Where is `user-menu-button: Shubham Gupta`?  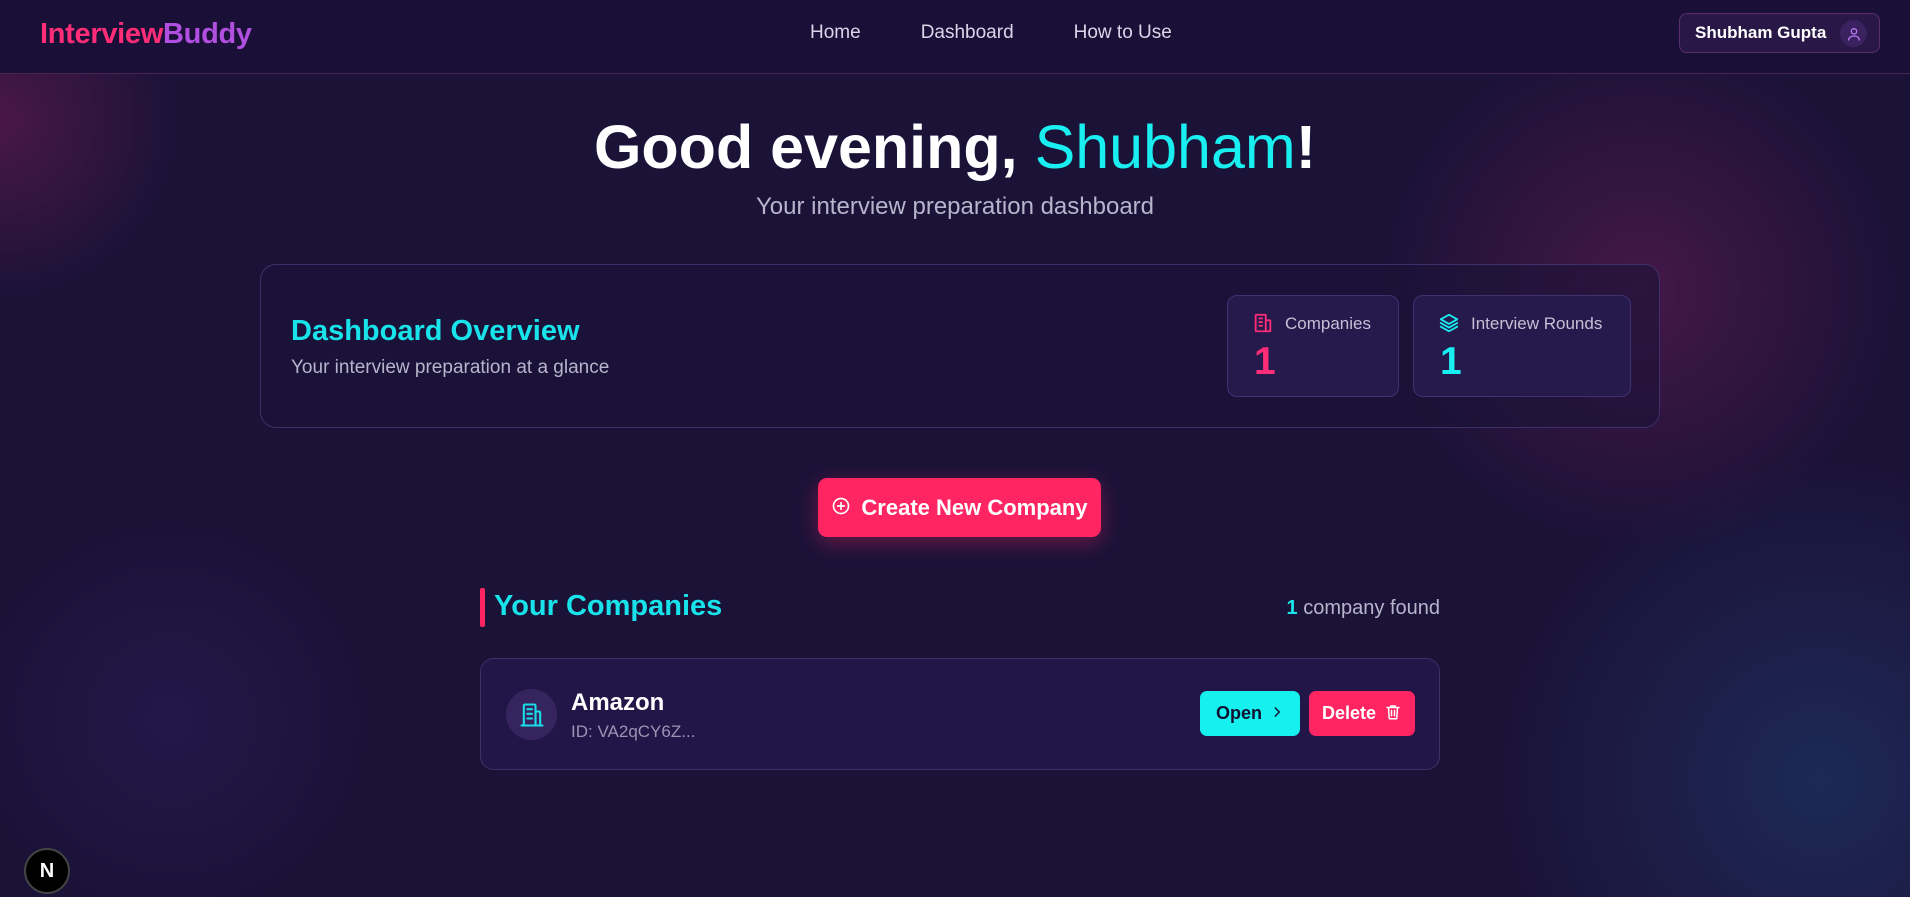
user-menu-button: Shubham Gupta is located at coordinates (1779, 33).